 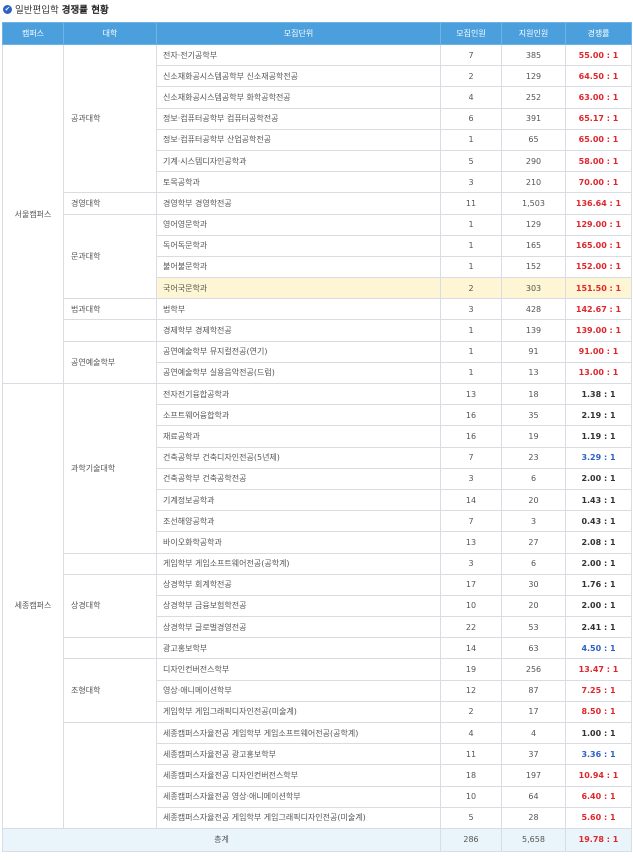 What do you see at coordinates (598, 584) in the screenshot?
I see `rate-cell: 1.76 : 1` at bounding box center [598, 584].